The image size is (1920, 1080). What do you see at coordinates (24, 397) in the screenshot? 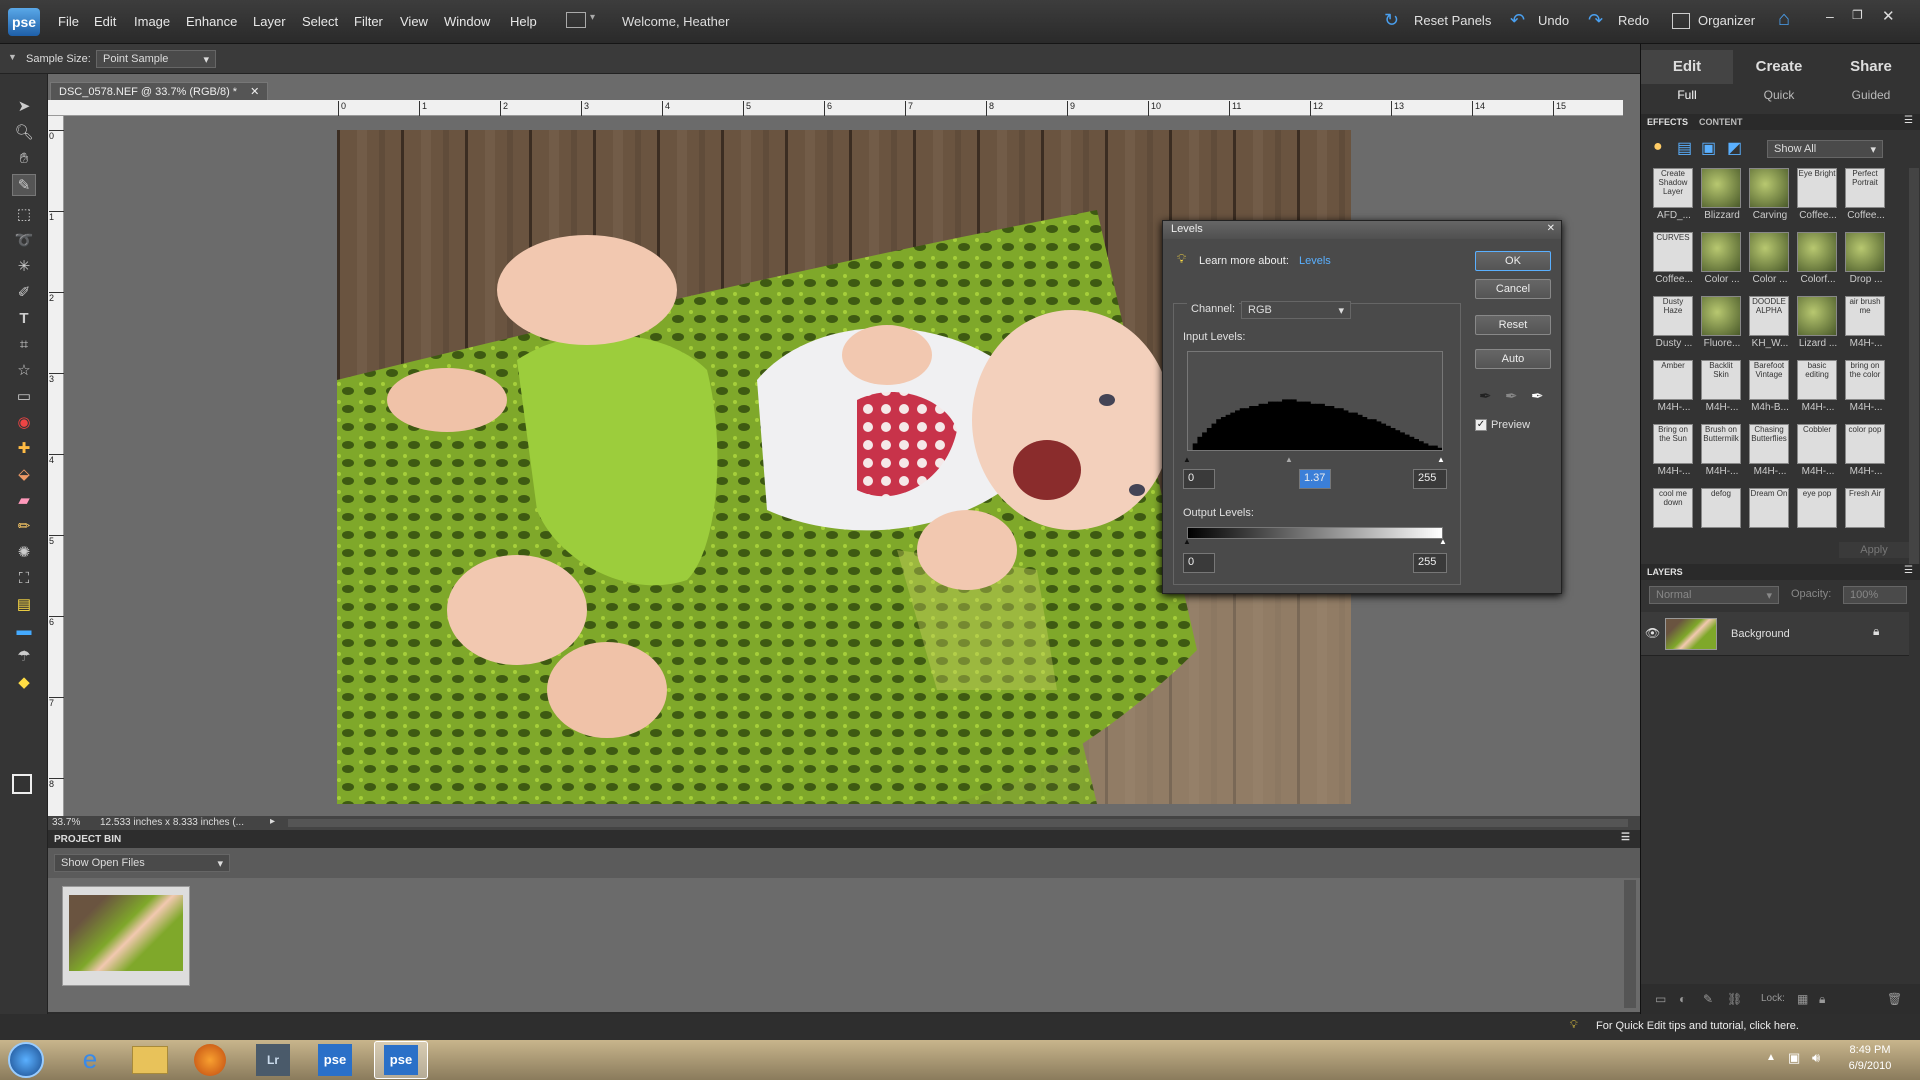
I see `straighten-tool-icon: ▭` at bounding box center [24, 397].